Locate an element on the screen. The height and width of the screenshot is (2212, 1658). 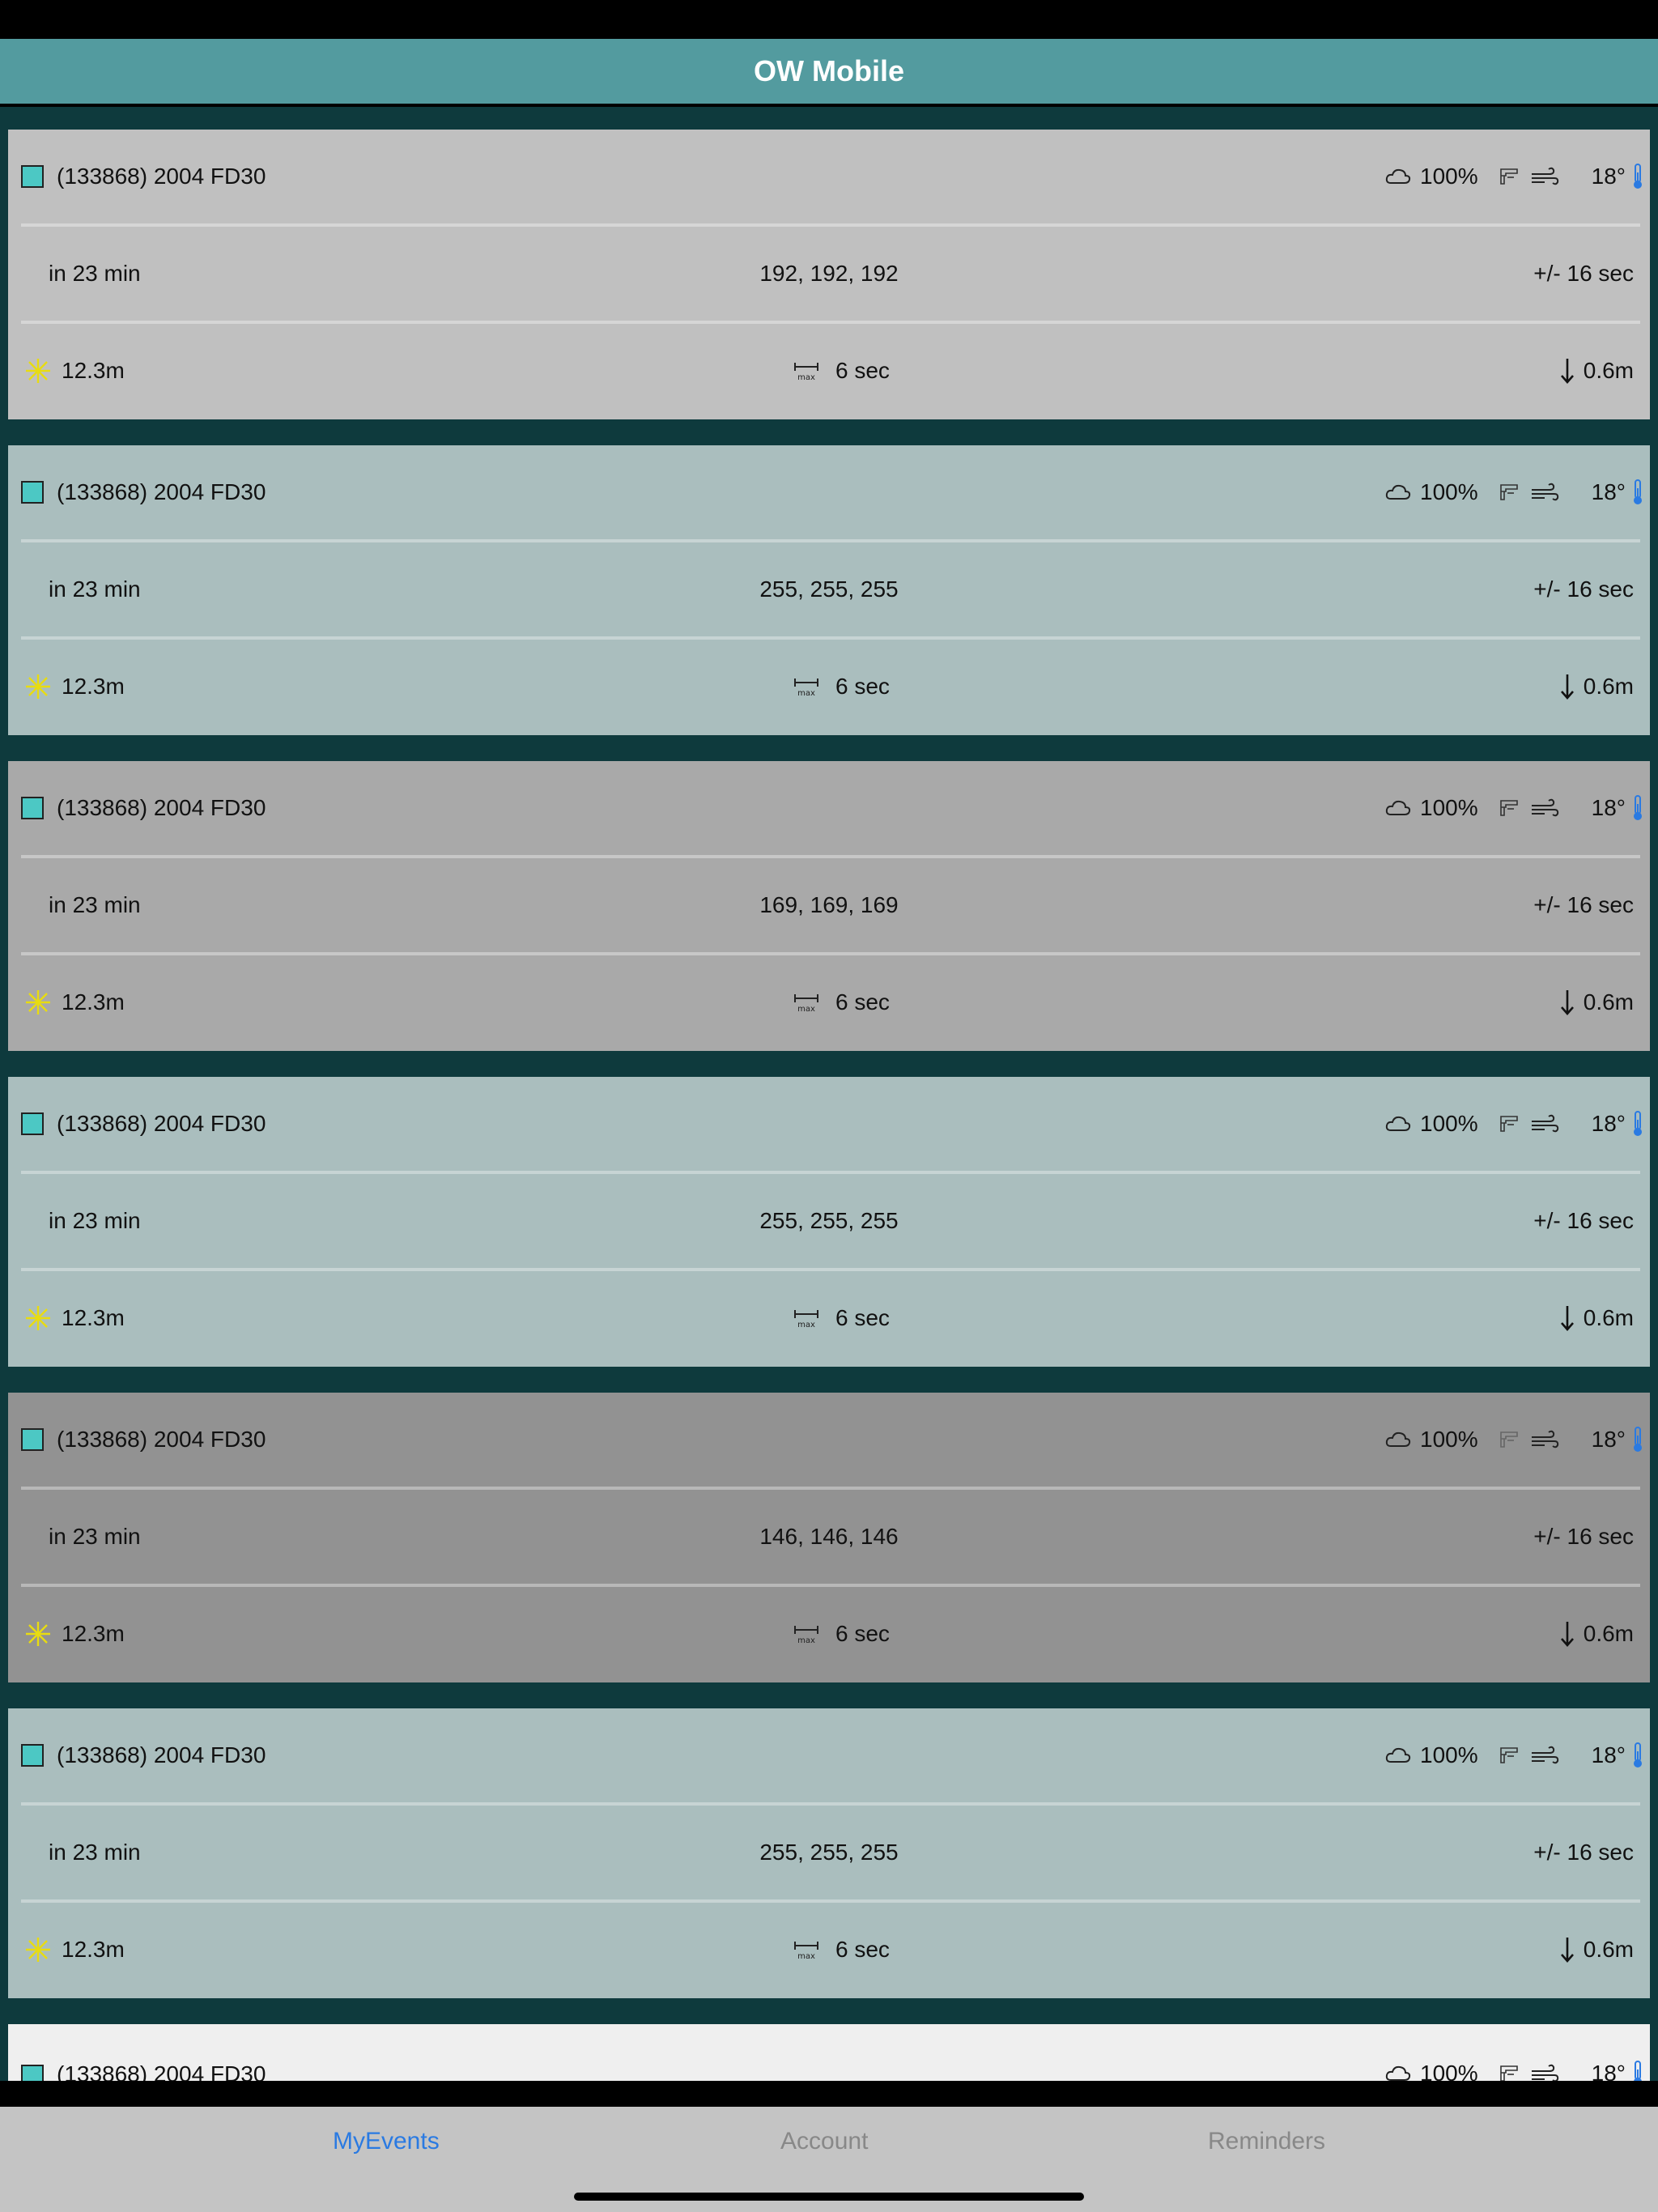
status-bar is located at coordinates (829, 19).